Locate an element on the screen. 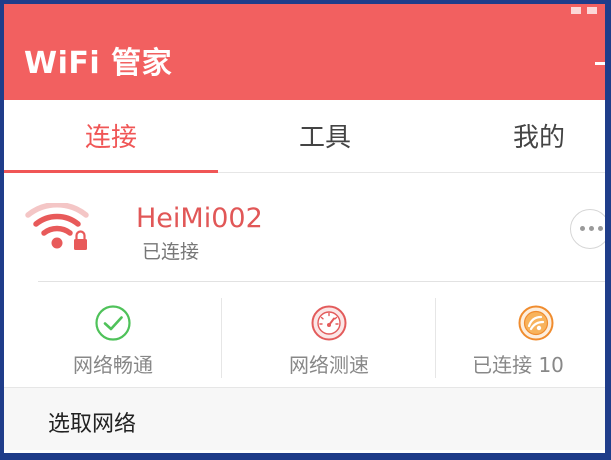 This screenshot has width=611, height=460. more-dots-icon is located at coordinates (591, 228).